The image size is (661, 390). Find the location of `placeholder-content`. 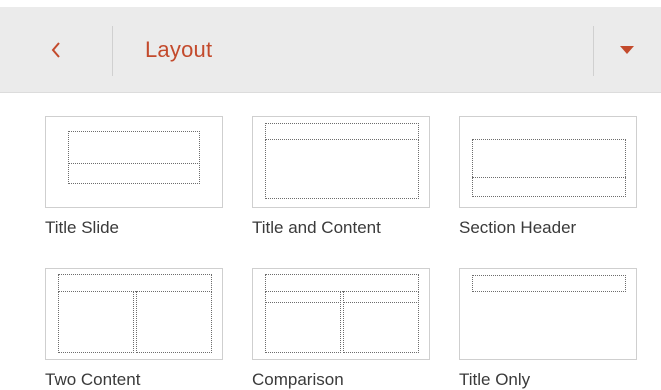

placeholder-content is located at coordinates (342, 169).